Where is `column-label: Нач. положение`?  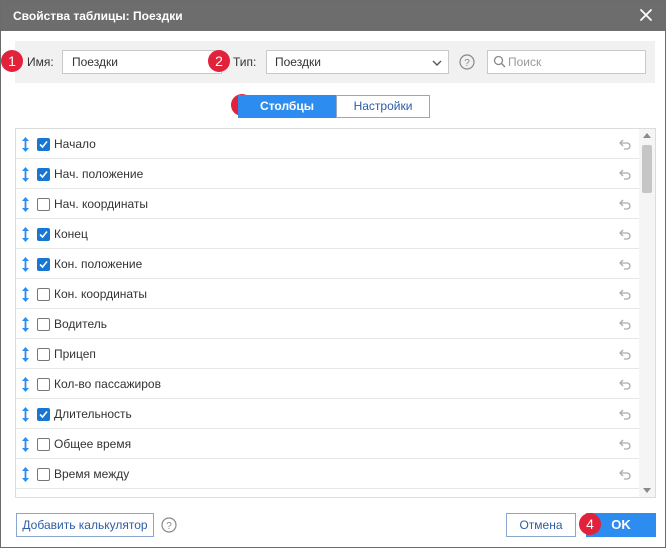 column-label: Нач. положение is located at coordinates (99, 174).